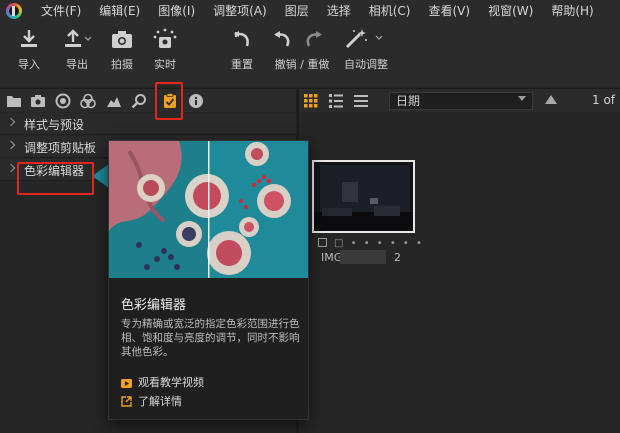  What do you see at coordinates (366, 50) in the screenshot?
I see `auto-adjust-button: 自动调整` at bounding box center [366, 50].